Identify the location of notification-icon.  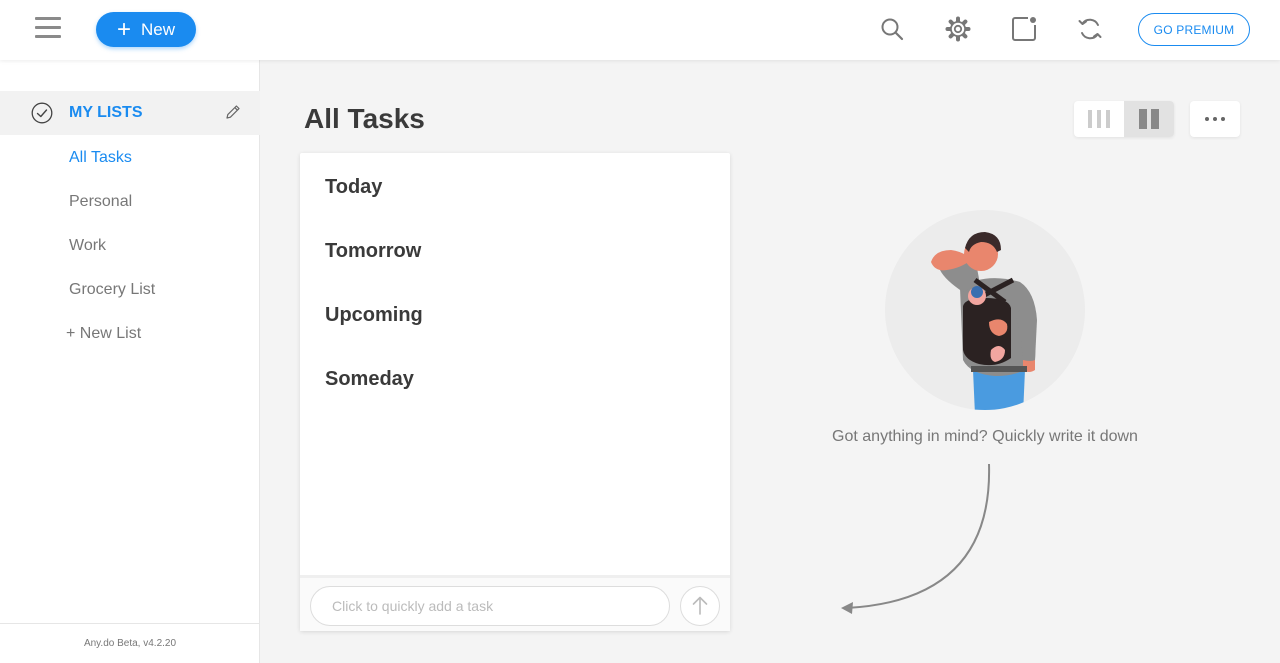
(1024, 29).